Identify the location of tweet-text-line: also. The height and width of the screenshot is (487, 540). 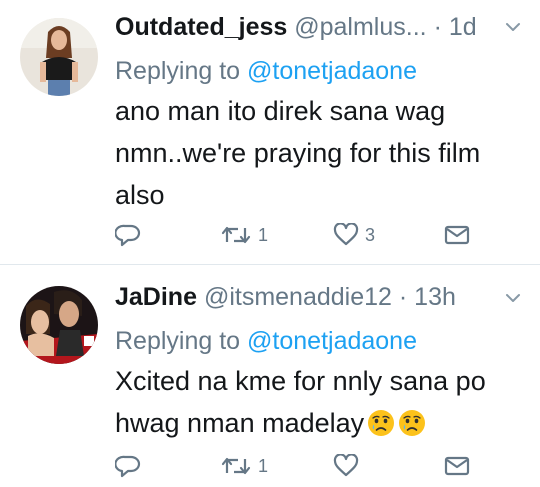
(140, 195).